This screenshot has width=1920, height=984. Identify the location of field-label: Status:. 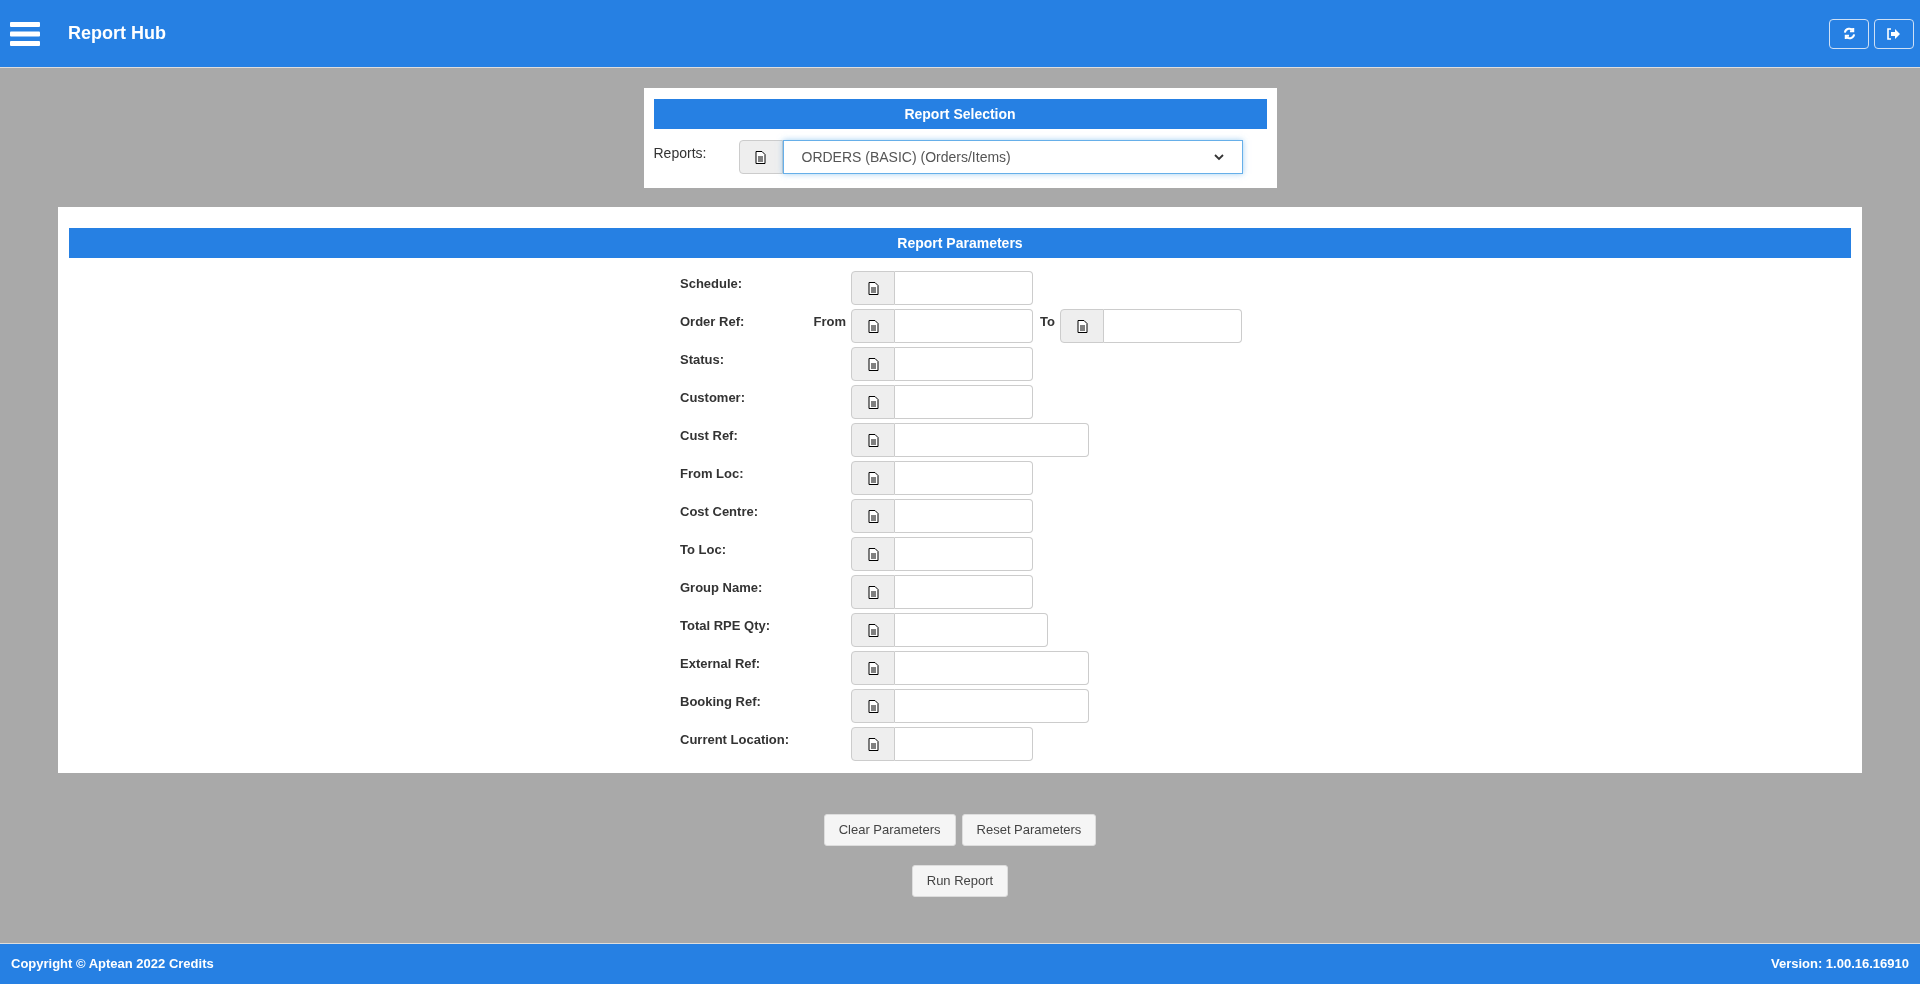
(703, 360).